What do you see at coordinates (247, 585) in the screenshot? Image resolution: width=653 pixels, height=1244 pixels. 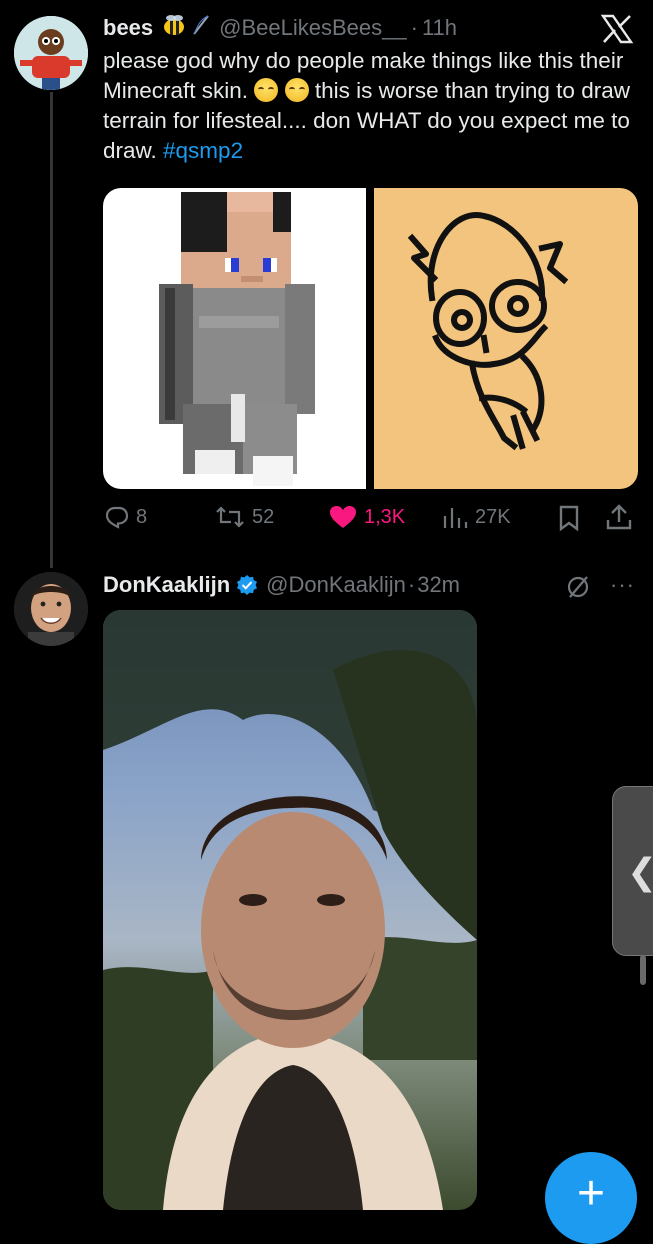 I see `verified-badge-icon` at bounding box center [247, 585].